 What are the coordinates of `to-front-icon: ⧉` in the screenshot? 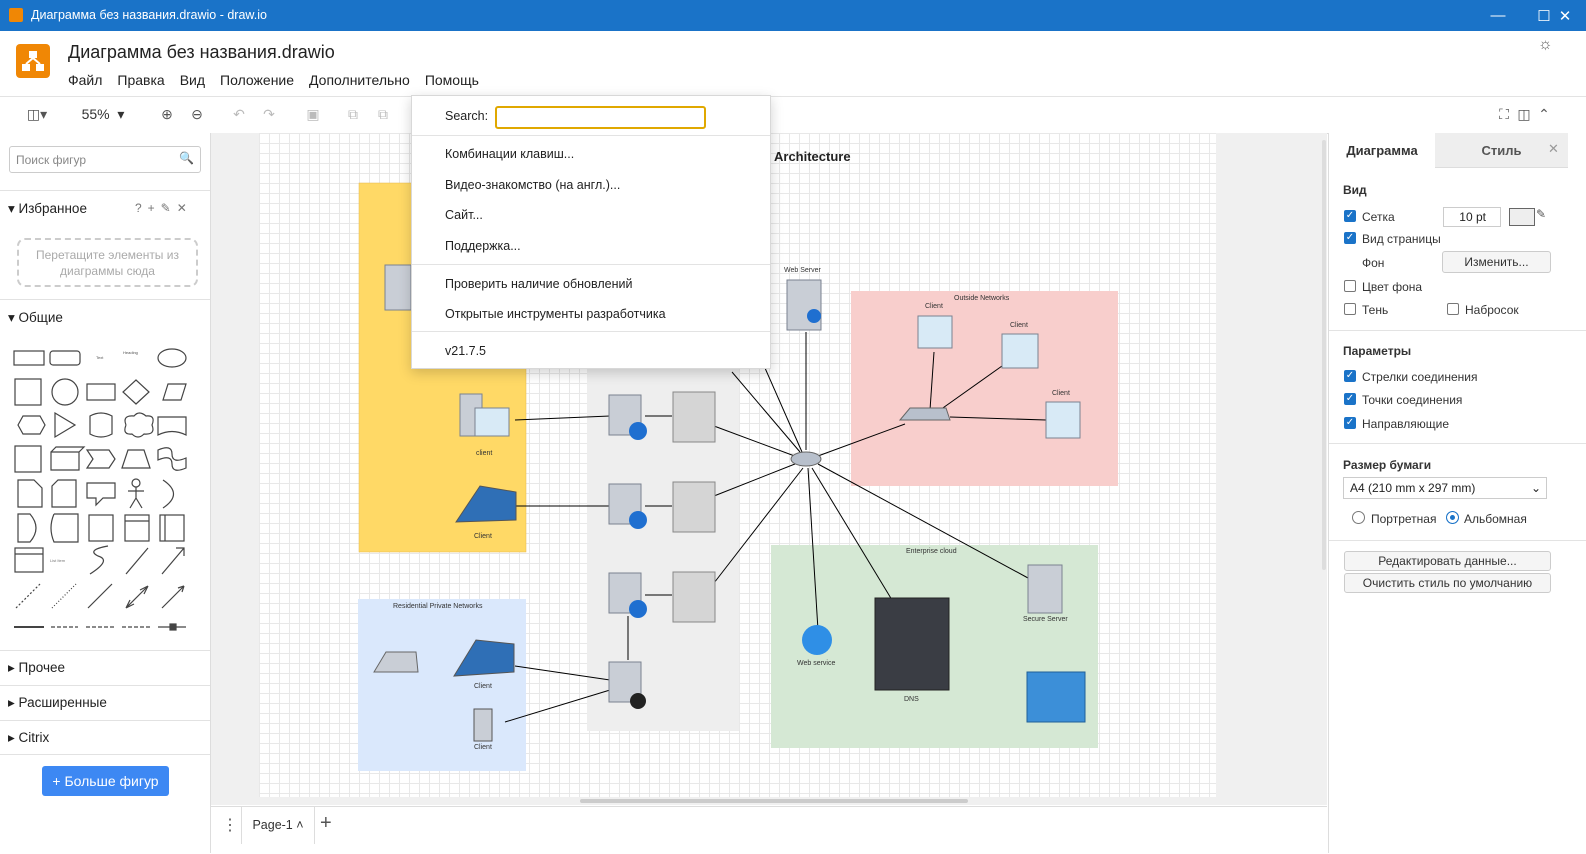 It's located at (353, 114).